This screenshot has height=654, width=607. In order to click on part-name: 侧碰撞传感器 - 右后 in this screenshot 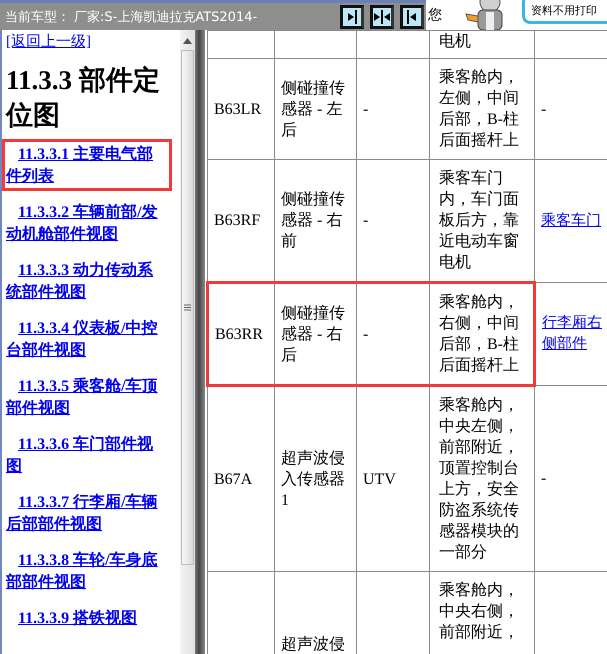, I will do `click(313, 334)`.